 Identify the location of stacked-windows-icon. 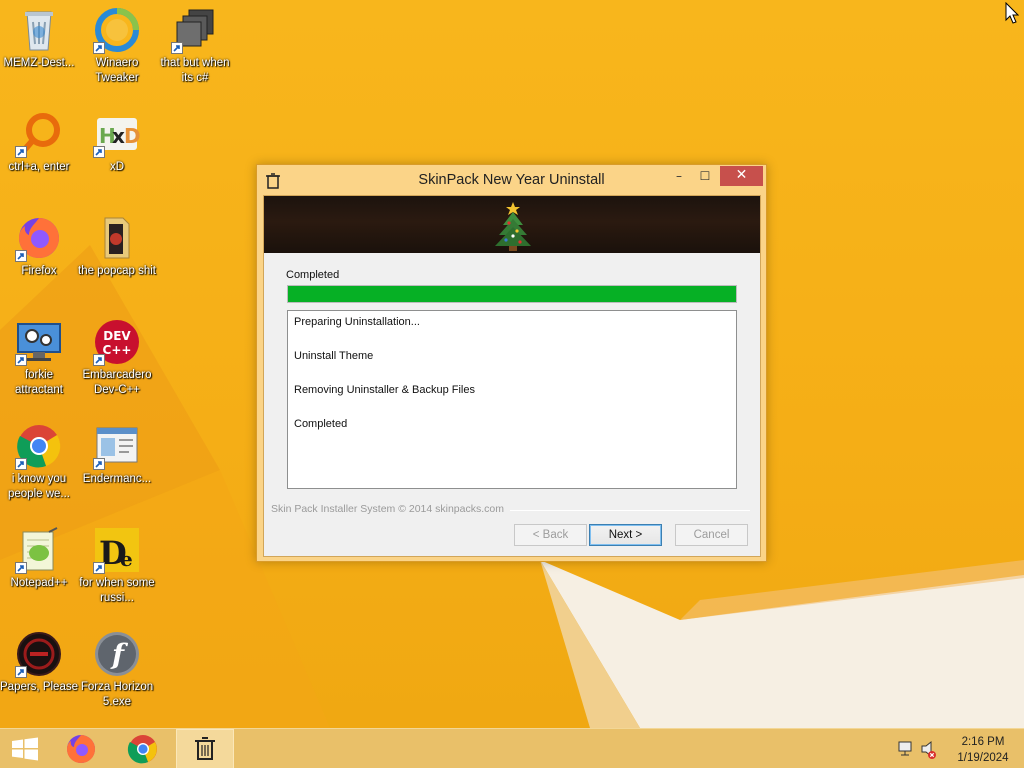
(195, 30).